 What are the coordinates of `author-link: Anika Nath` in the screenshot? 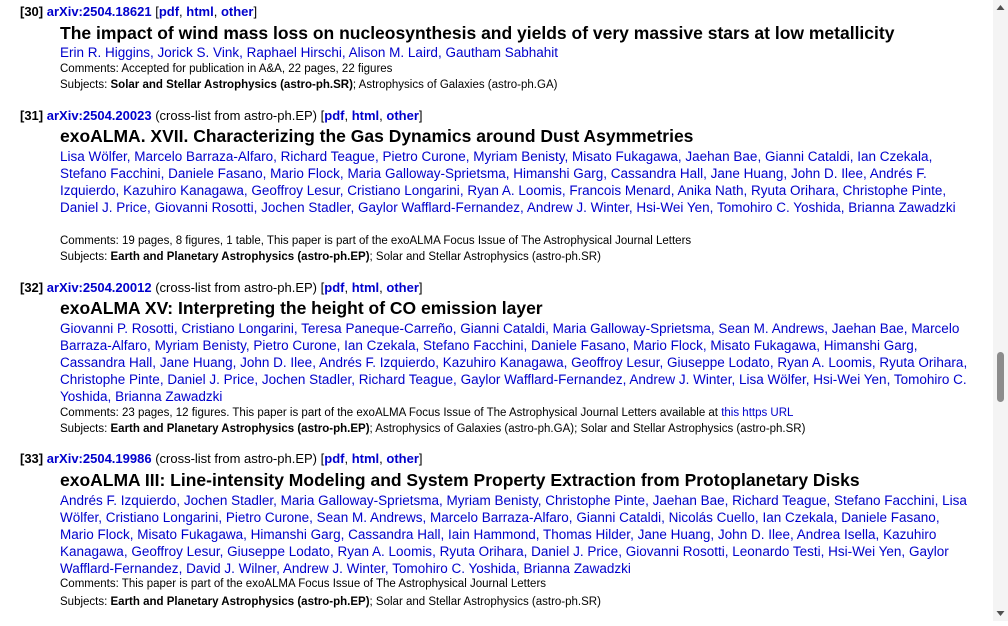 It's located at (710, 190).